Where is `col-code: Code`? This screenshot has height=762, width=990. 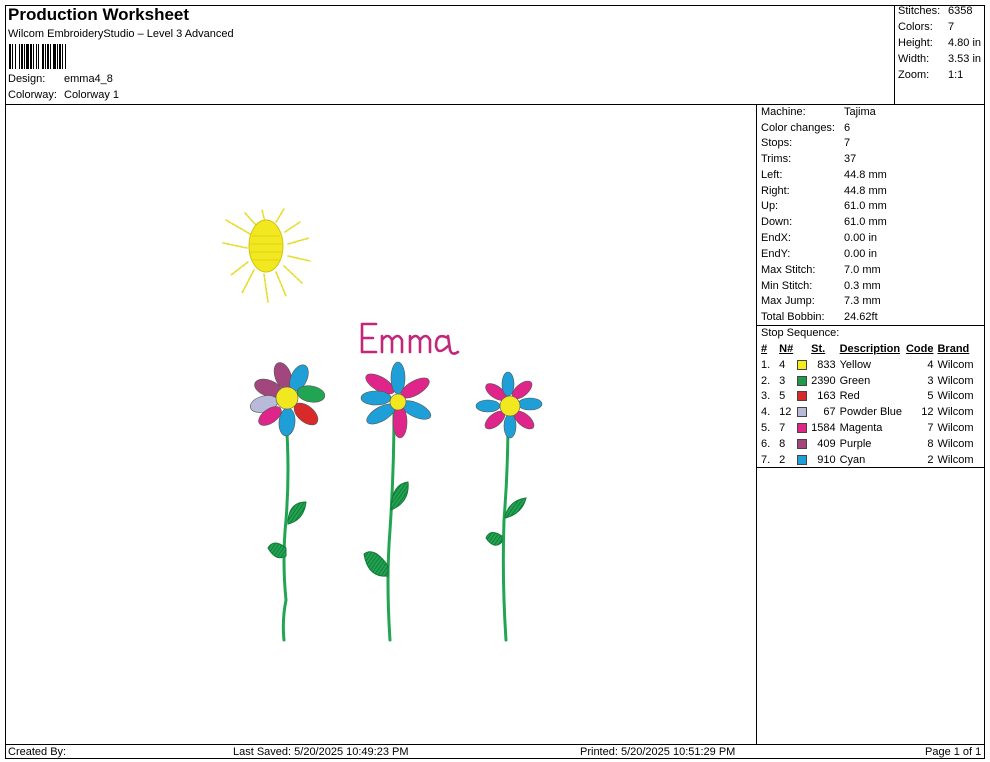 col-code: Code is located at coordinates (919, 349).